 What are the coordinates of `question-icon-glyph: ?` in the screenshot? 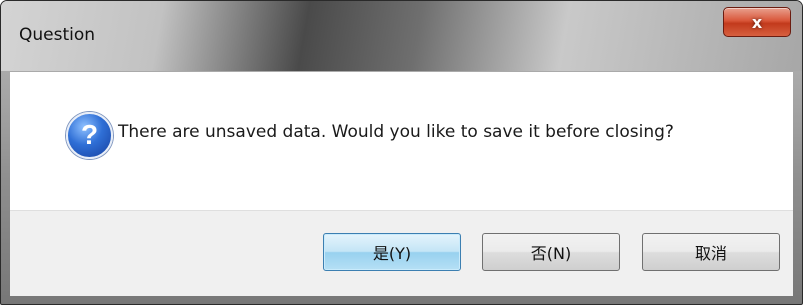 It's located at (89, 134).